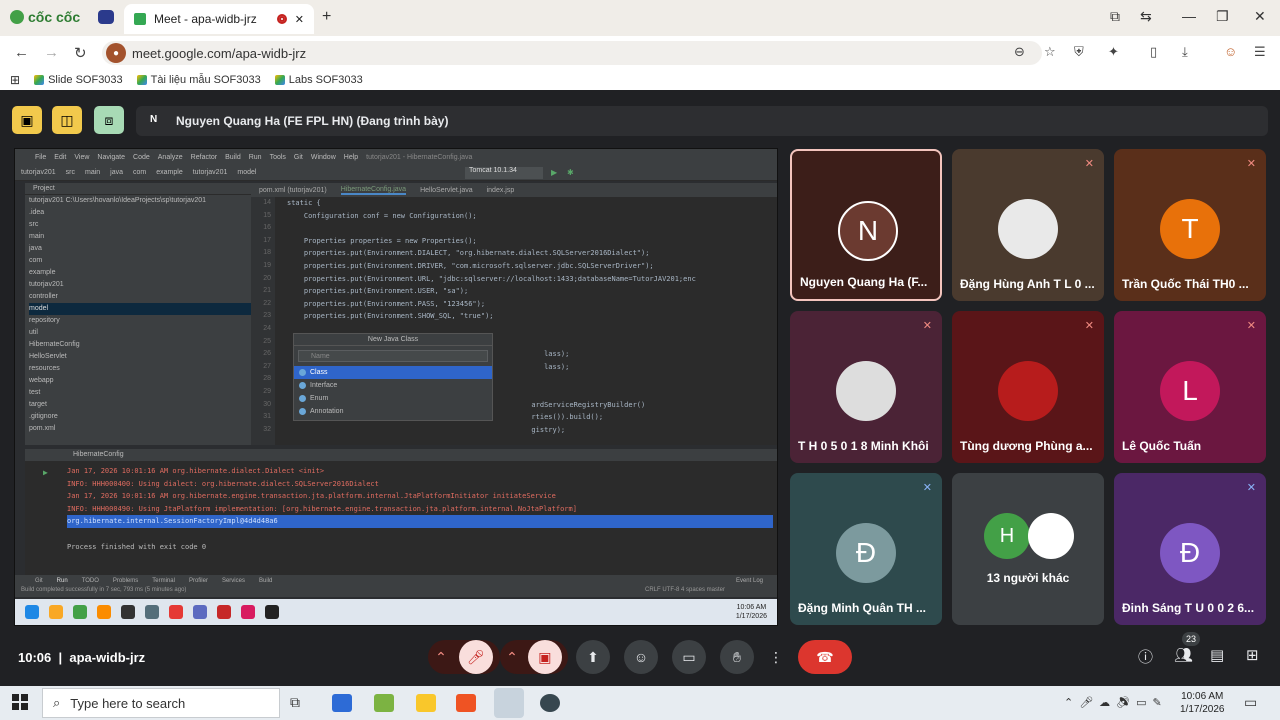 The image size is (1280, 720). What do you see at coordinates (51, 52) in the screenshot?
I see `forward-icon: →` at bounding box center [51, 52].